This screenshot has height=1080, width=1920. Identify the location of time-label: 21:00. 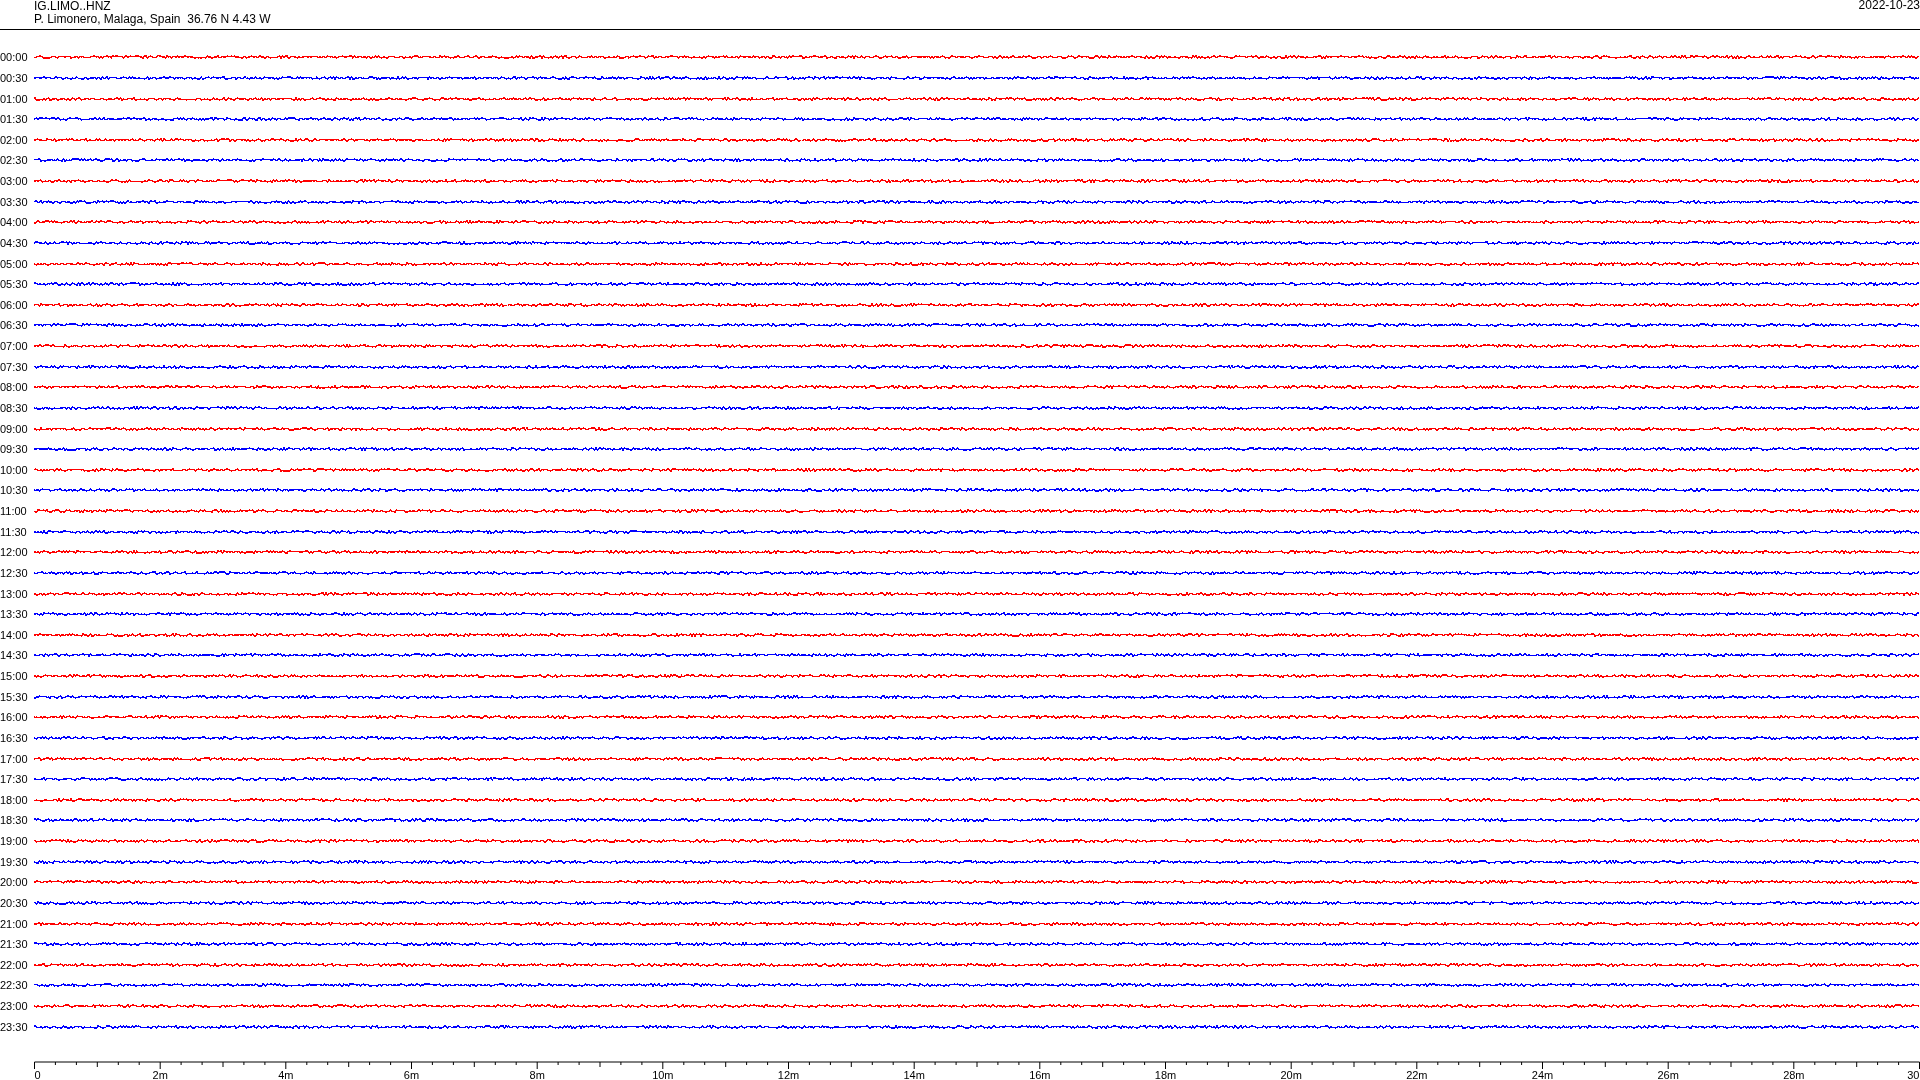
(14, 923).